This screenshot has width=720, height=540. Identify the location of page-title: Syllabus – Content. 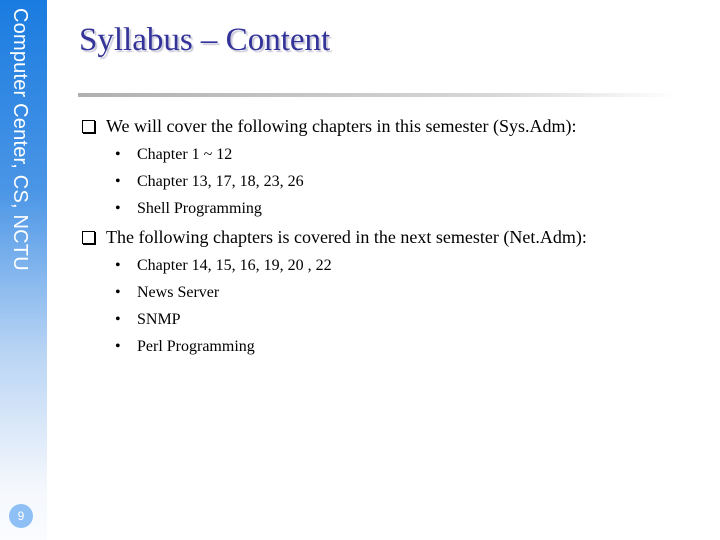
(205, 40).